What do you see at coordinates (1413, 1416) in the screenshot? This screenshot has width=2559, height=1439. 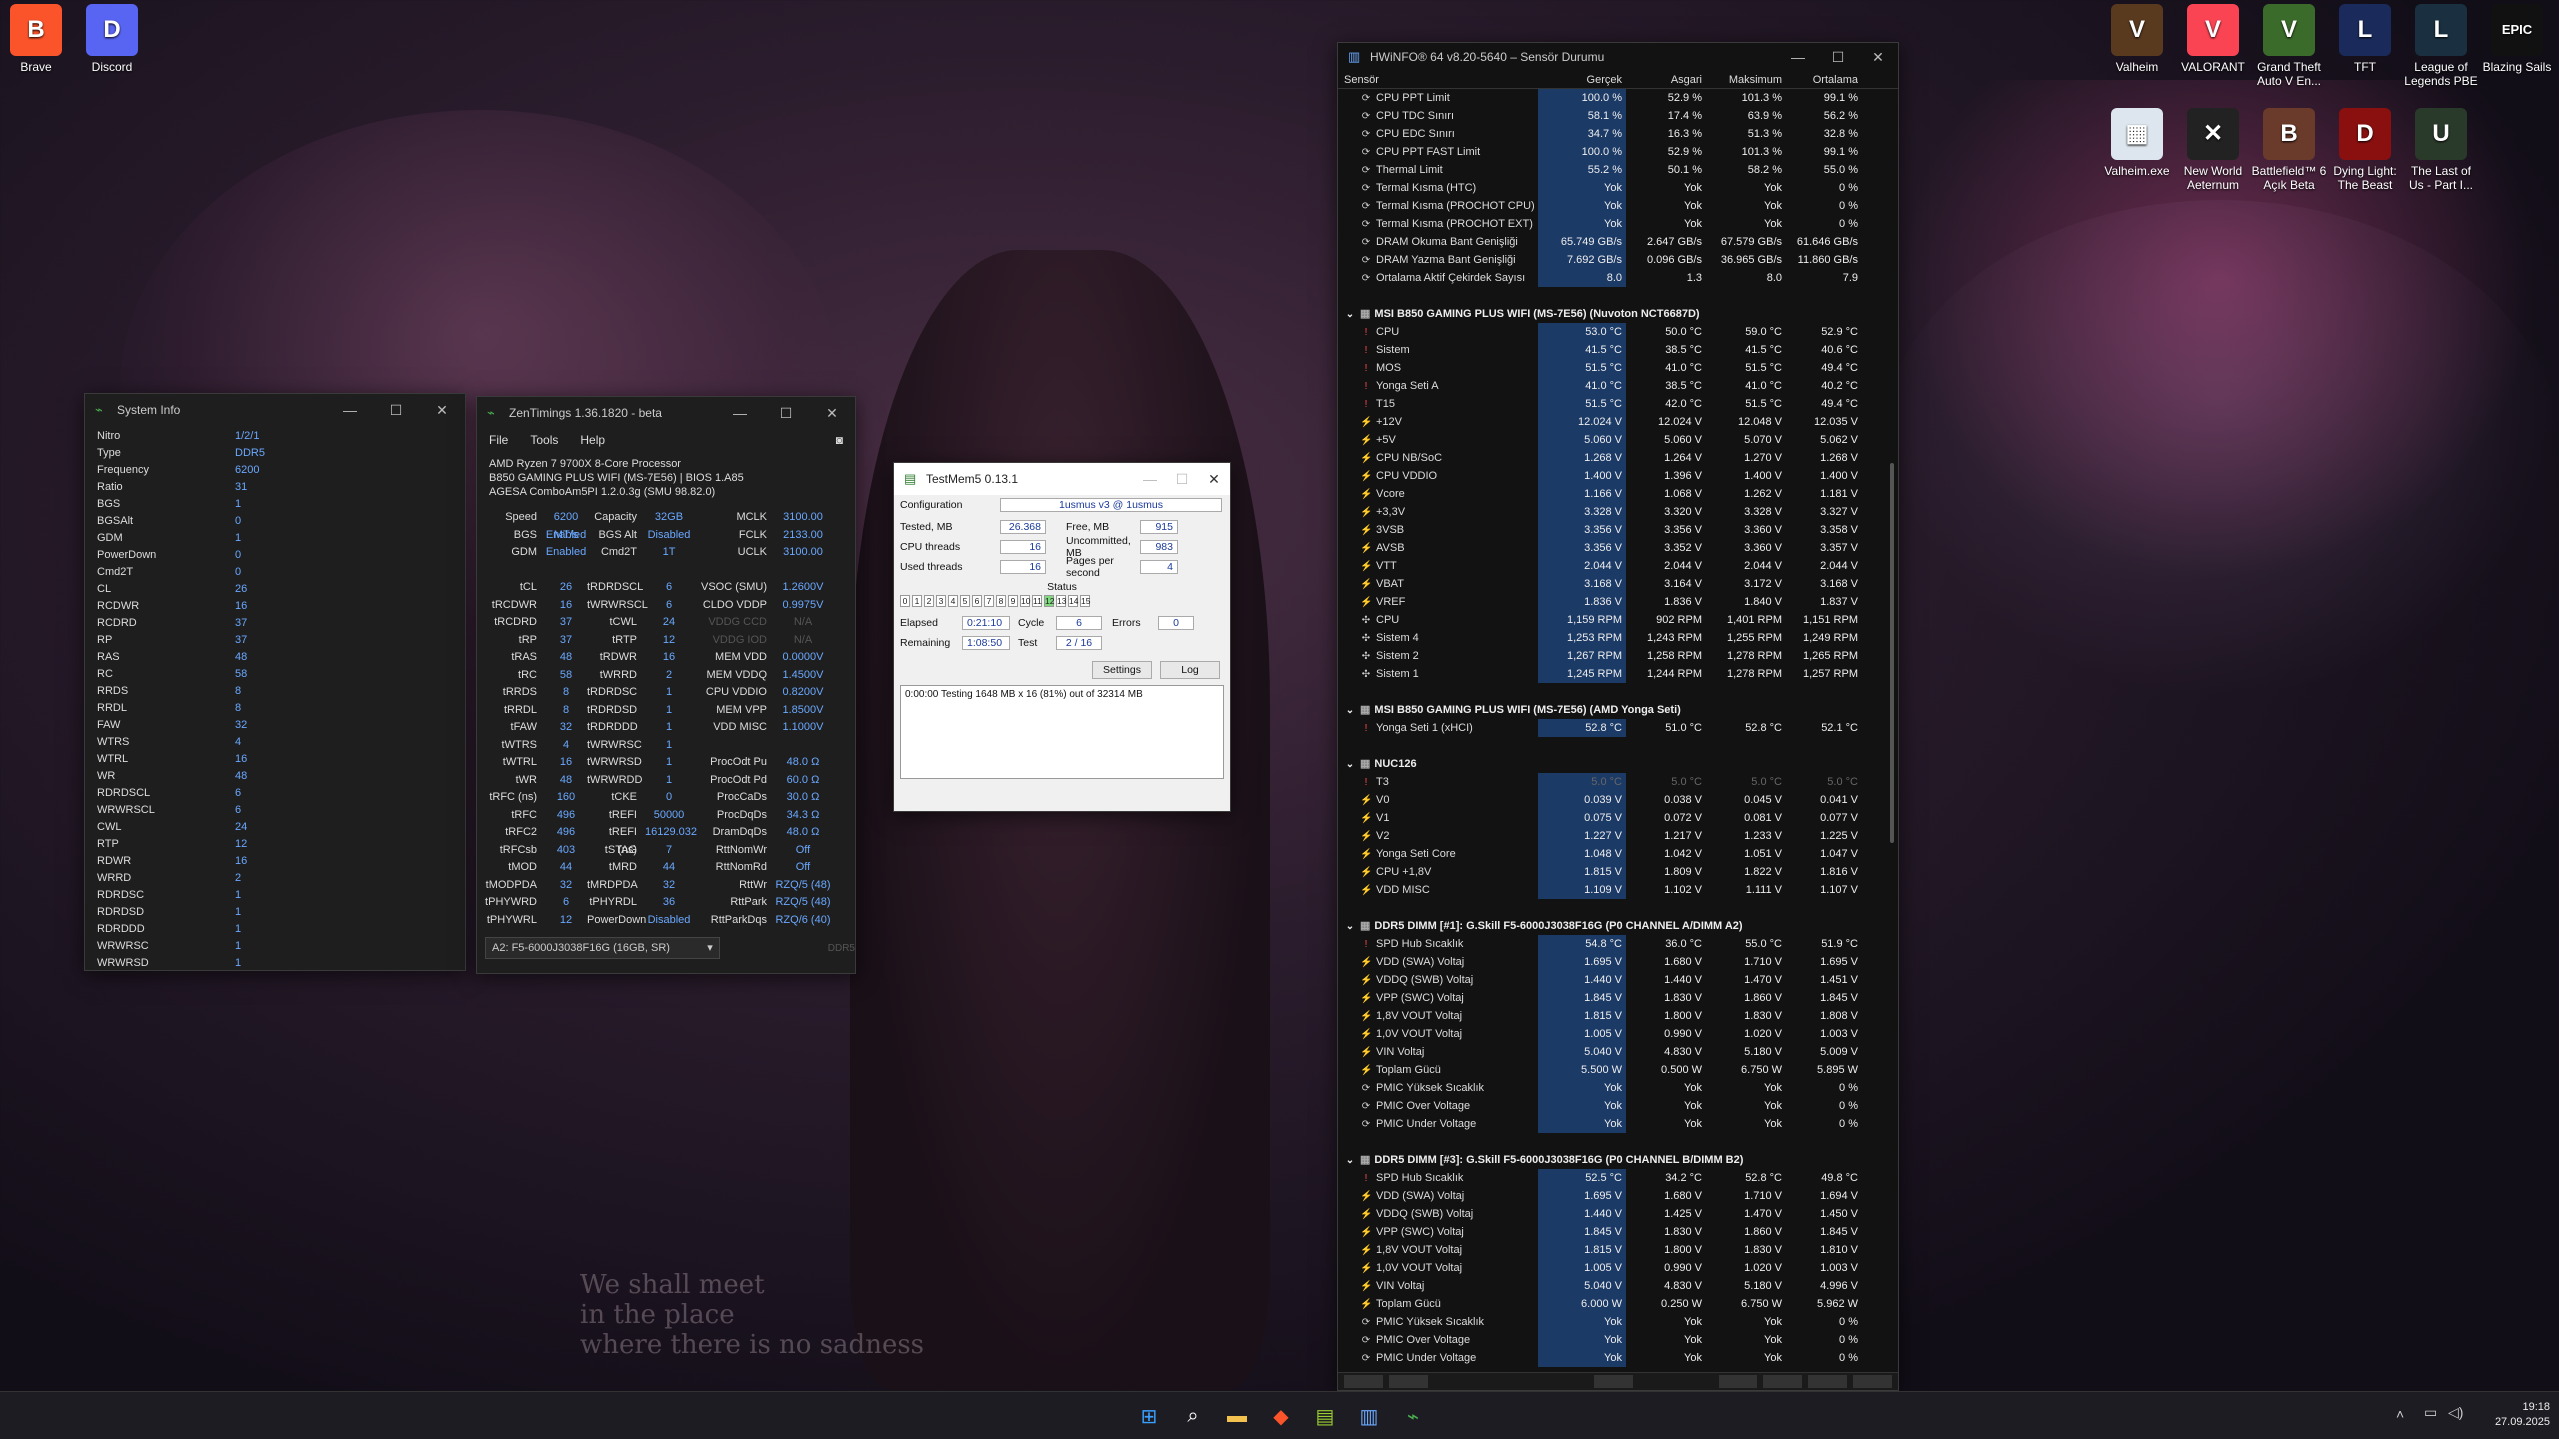 I see `zentimings-icon: ⌁` at bounding box center [1413, 1416].